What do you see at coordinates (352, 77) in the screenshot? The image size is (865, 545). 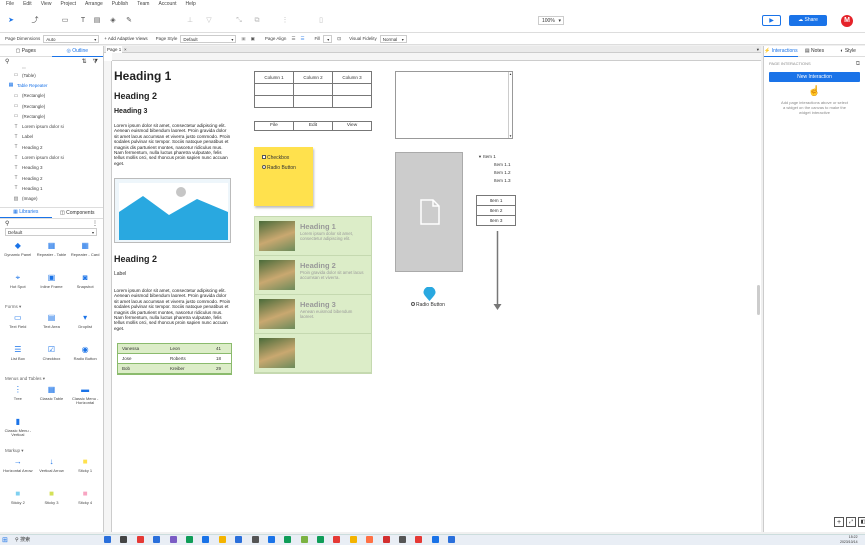 I see `table-header-3: Column 3` at bounding box center [352, 77].